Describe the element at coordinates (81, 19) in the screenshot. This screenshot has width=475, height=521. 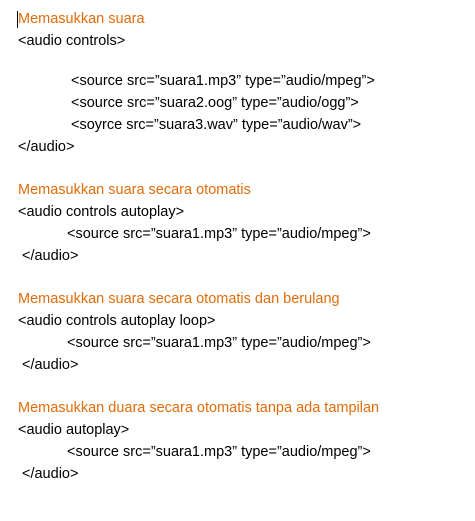
I see `section-heading-1: Memasukkan suara` at that location.